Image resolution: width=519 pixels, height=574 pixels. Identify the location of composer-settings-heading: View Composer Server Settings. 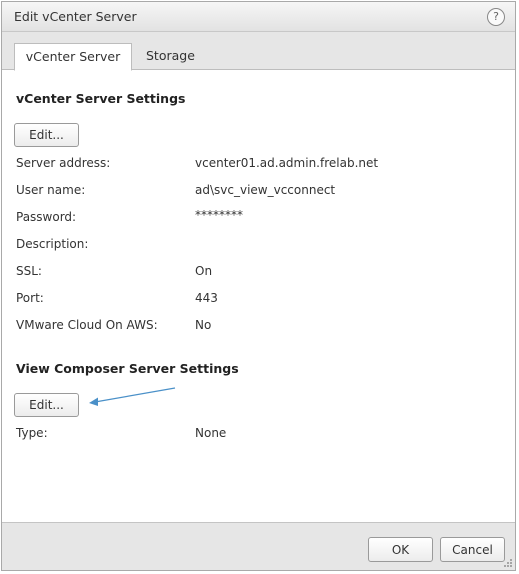
(127, 368).